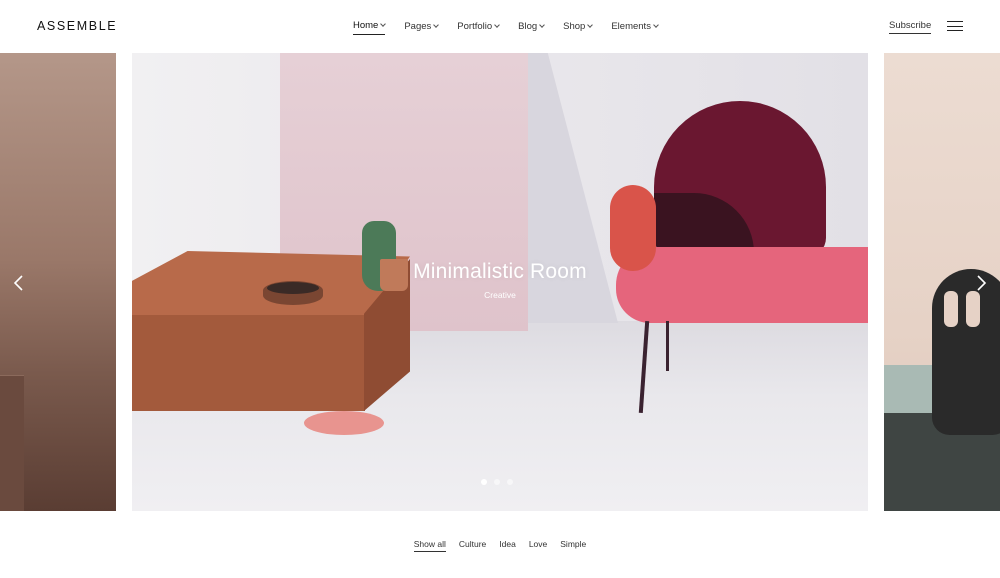 The width and height of the screenshot is (1000, 578). What do you see at coordinates (573, 545) in the screenshot?
I see `filter-simple: Simple` at bounding box center [573, 545].